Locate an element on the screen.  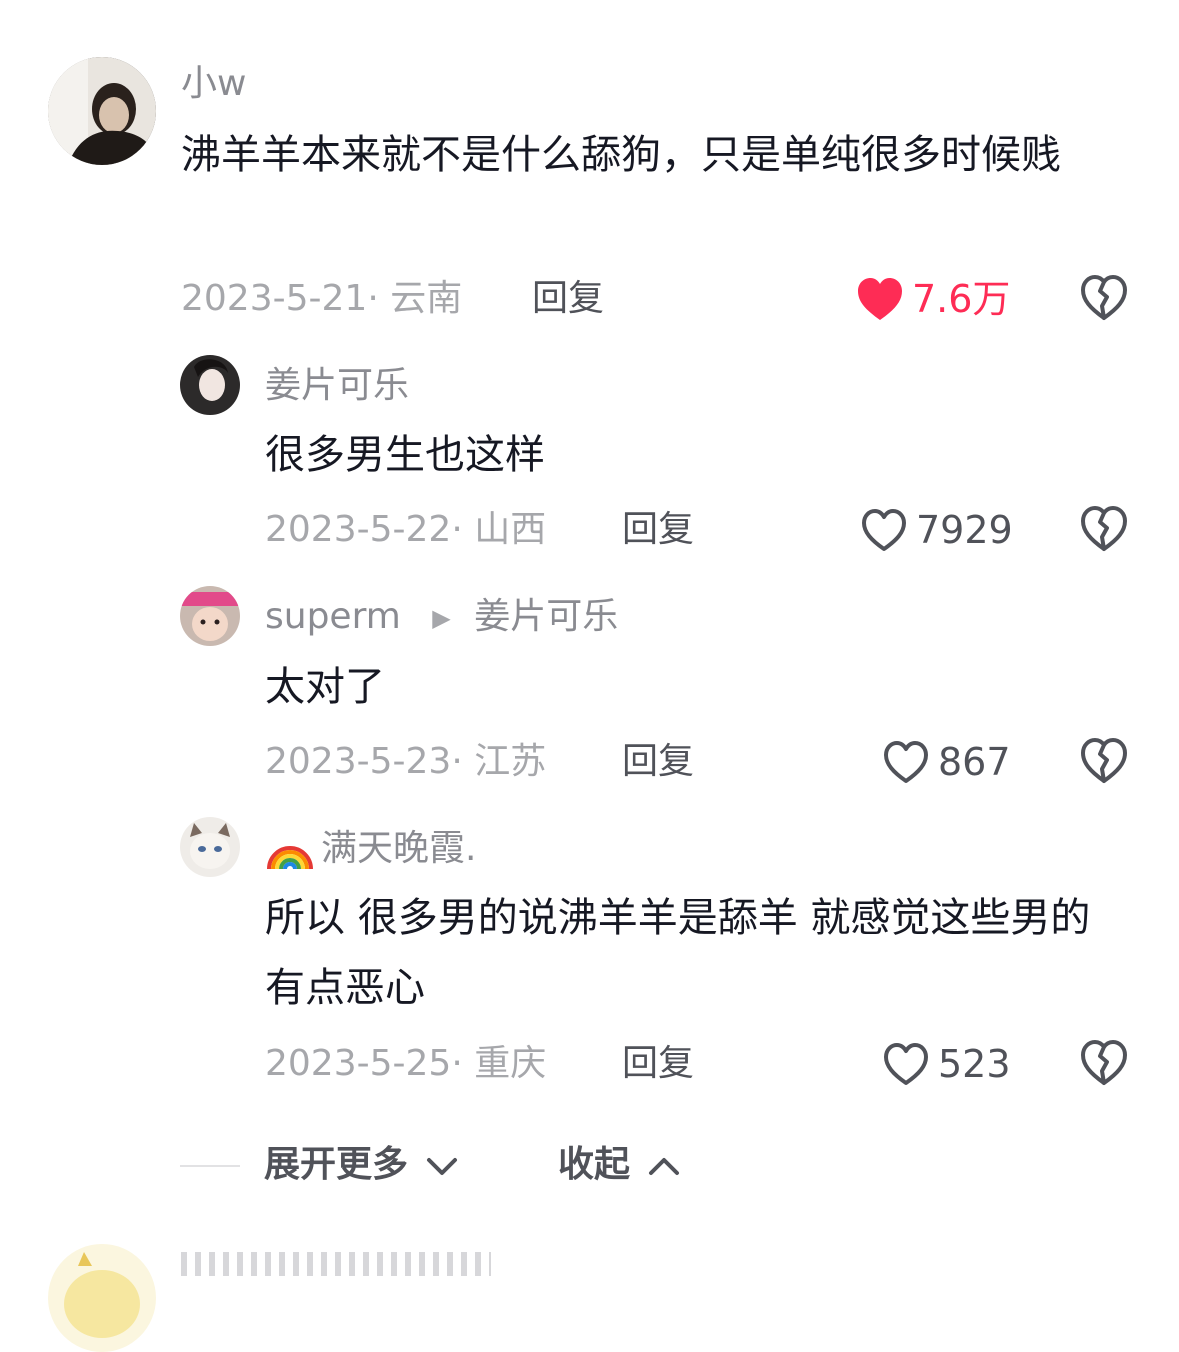
comment-date: 2023-5-23 is located at coordinates (358, 761).